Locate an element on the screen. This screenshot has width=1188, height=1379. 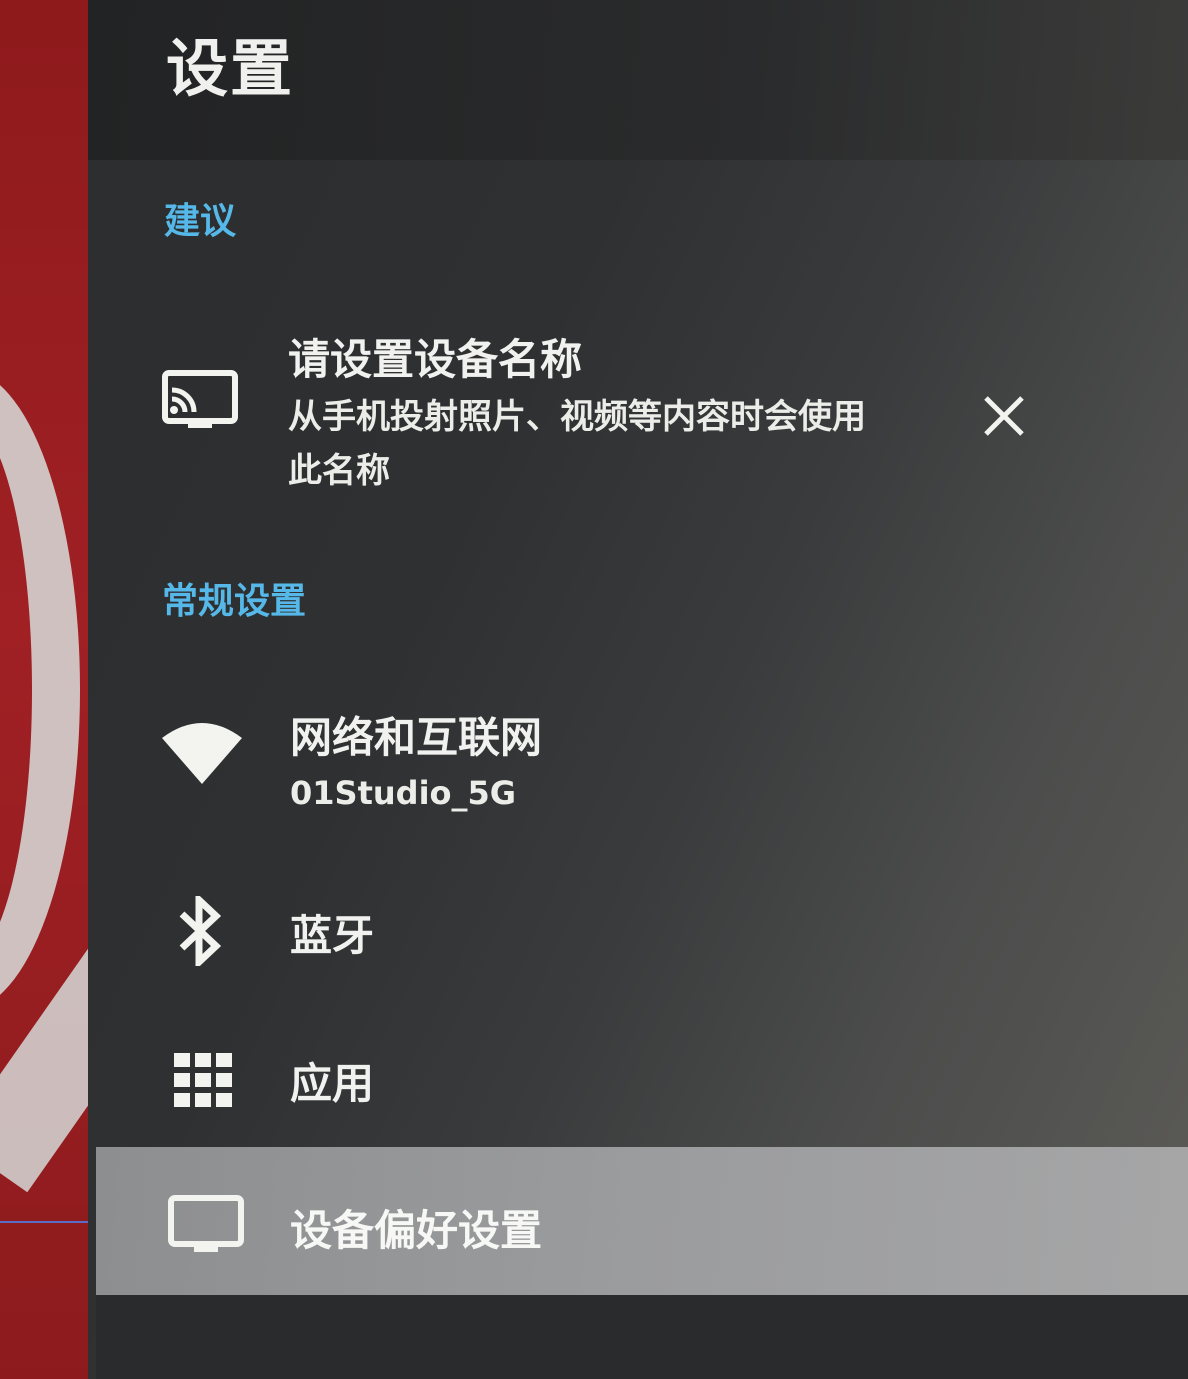
background-app is located at coordinates (88, 689).